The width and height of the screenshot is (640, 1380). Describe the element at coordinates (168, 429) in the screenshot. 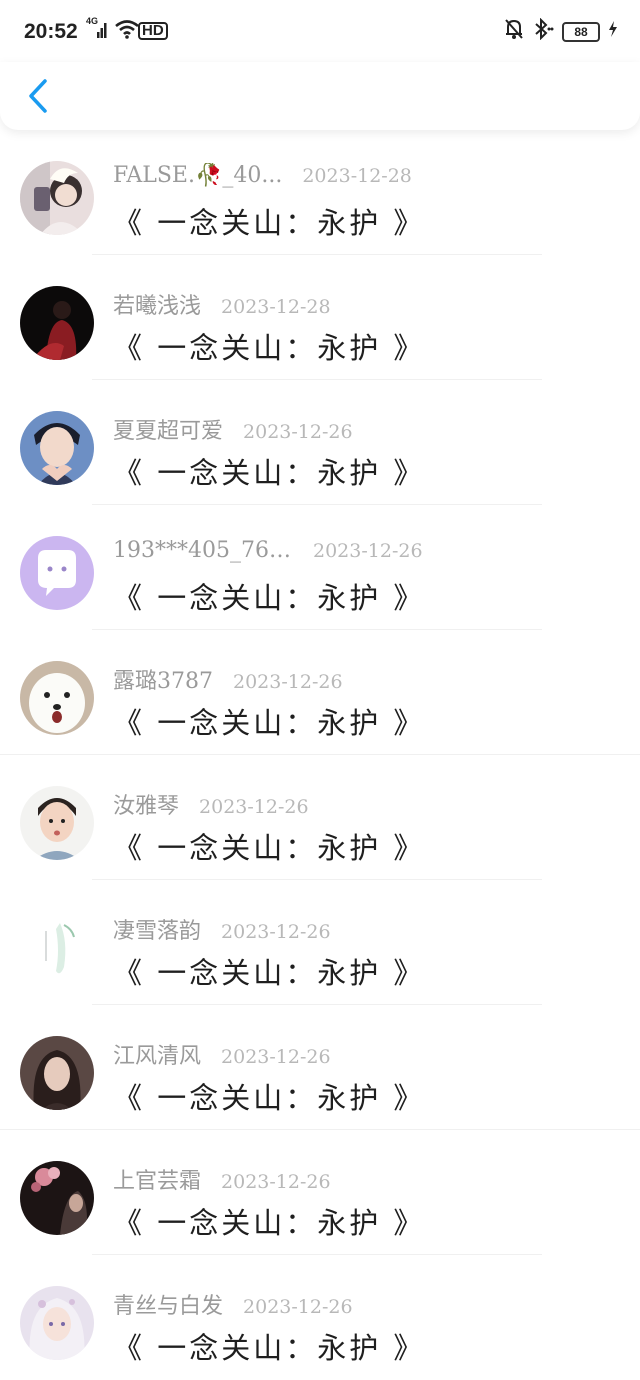

I see `username: 夏夏超可爱` at that location.